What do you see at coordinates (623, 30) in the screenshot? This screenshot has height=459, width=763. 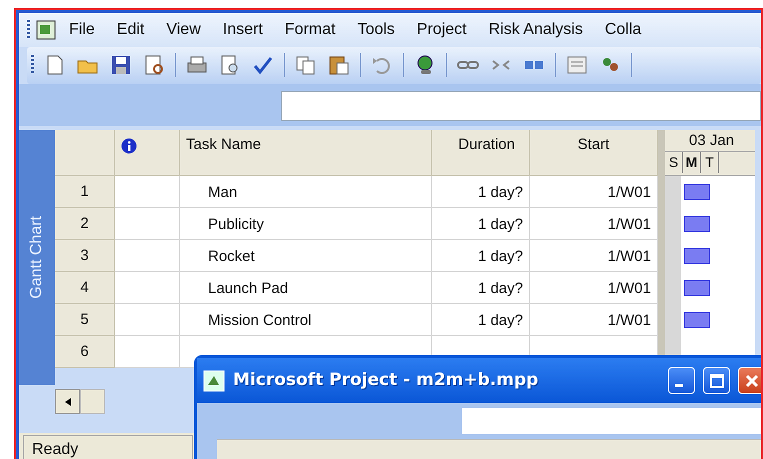 I see `menu-item: Colla` at bounding box center [623, 30].